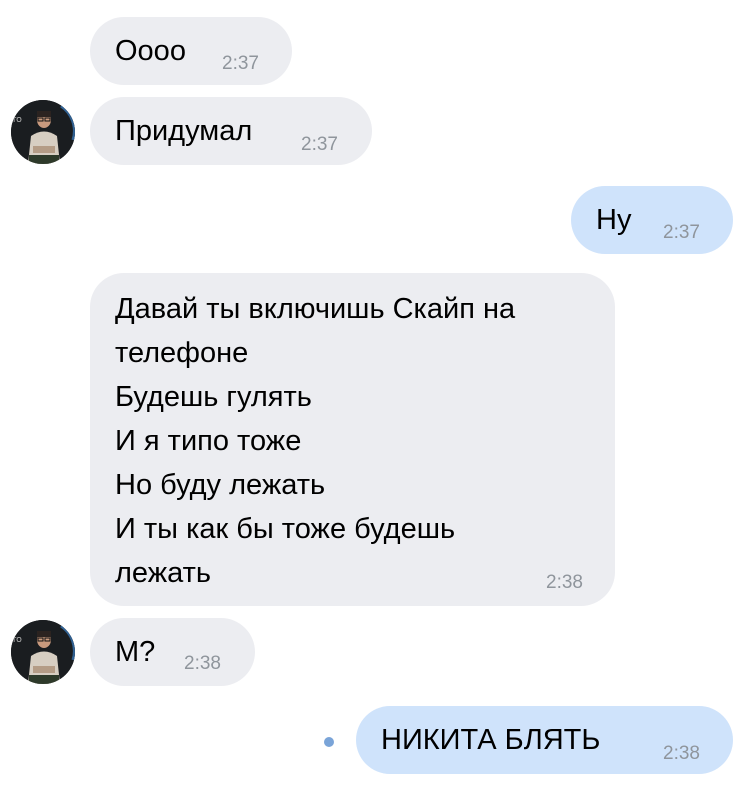 Image resolution: width=750 pixels, height=793 pixels. Describe the element at coordinates (182, 353) in the screenshot. I see `message-text-line: телефоне` at that location.